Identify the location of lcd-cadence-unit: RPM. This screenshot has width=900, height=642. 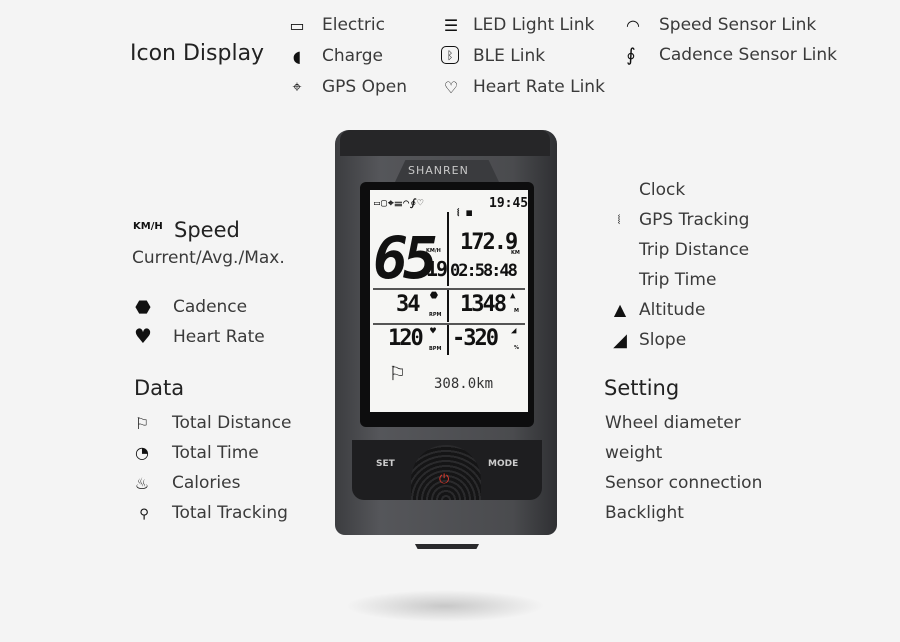
(435, 315).